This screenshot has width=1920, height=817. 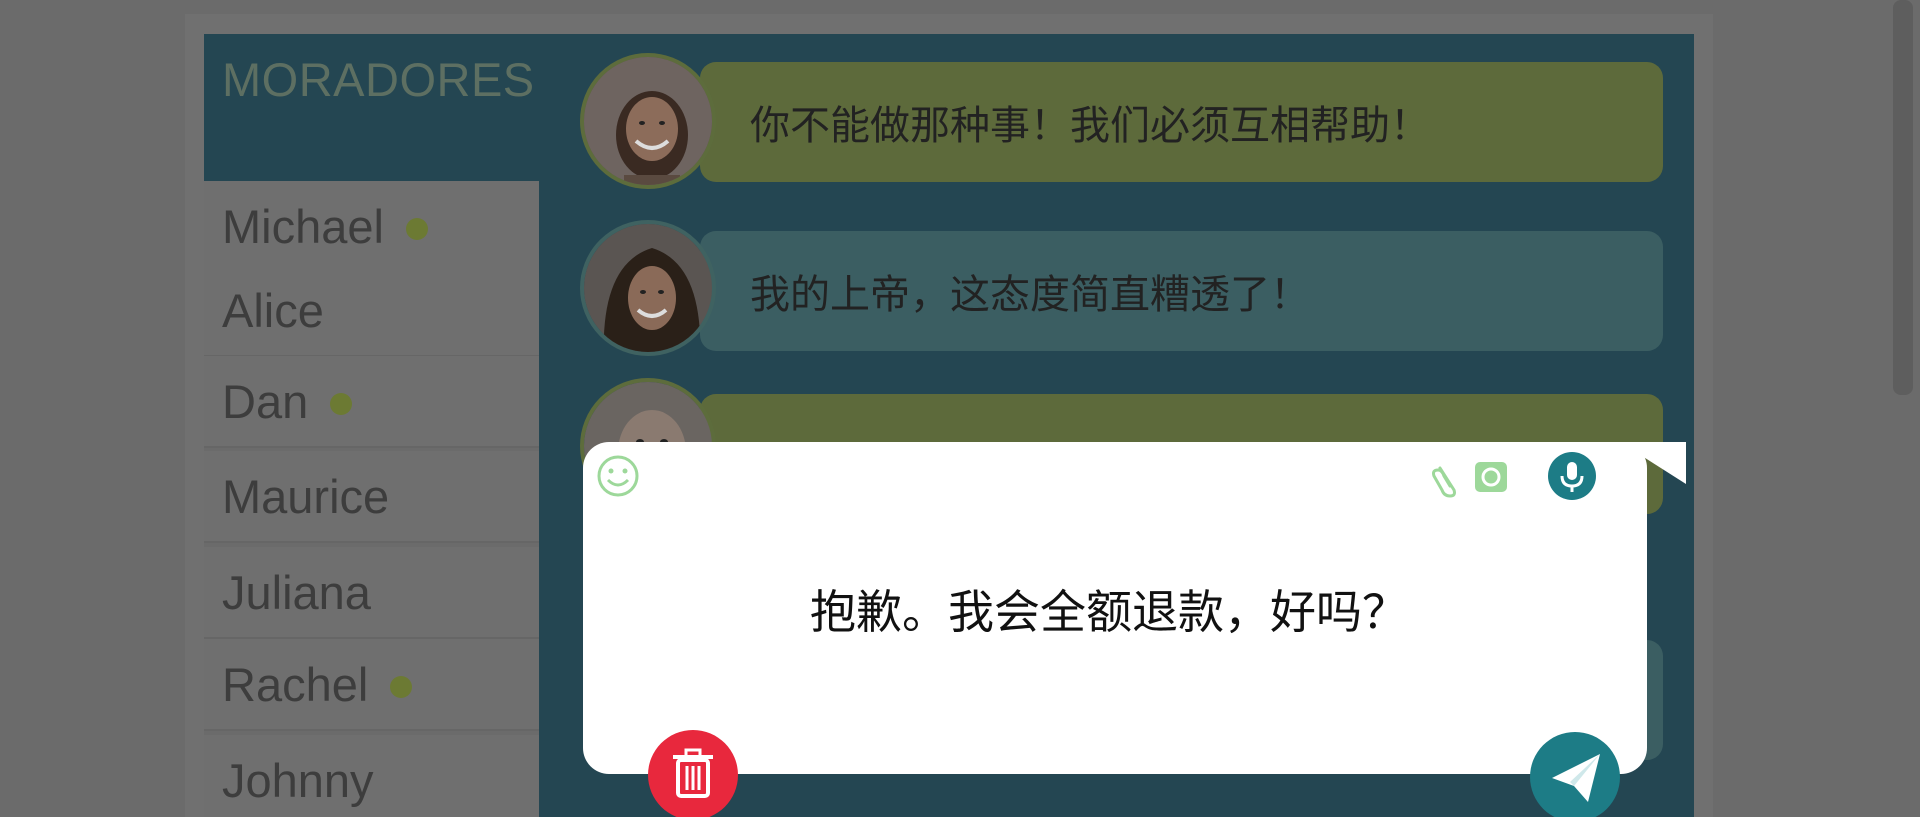 I want to click on message-text: 我的上帝，这态度简直糟透了！, so click(x=1030, y=295).